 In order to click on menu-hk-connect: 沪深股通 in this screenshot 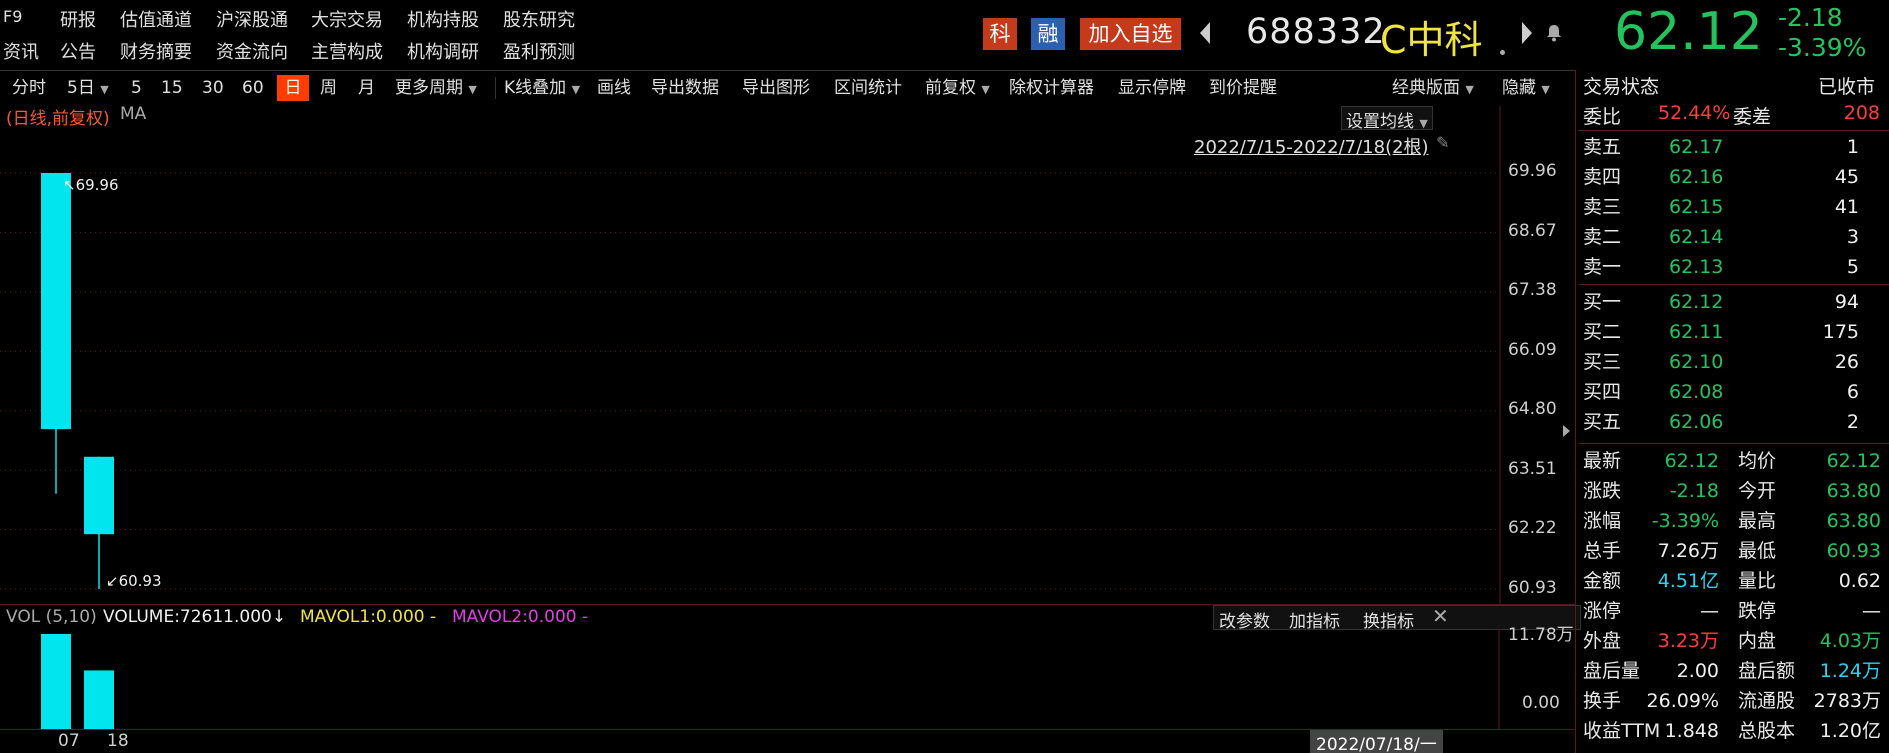, I will do `click(252, 19)`.